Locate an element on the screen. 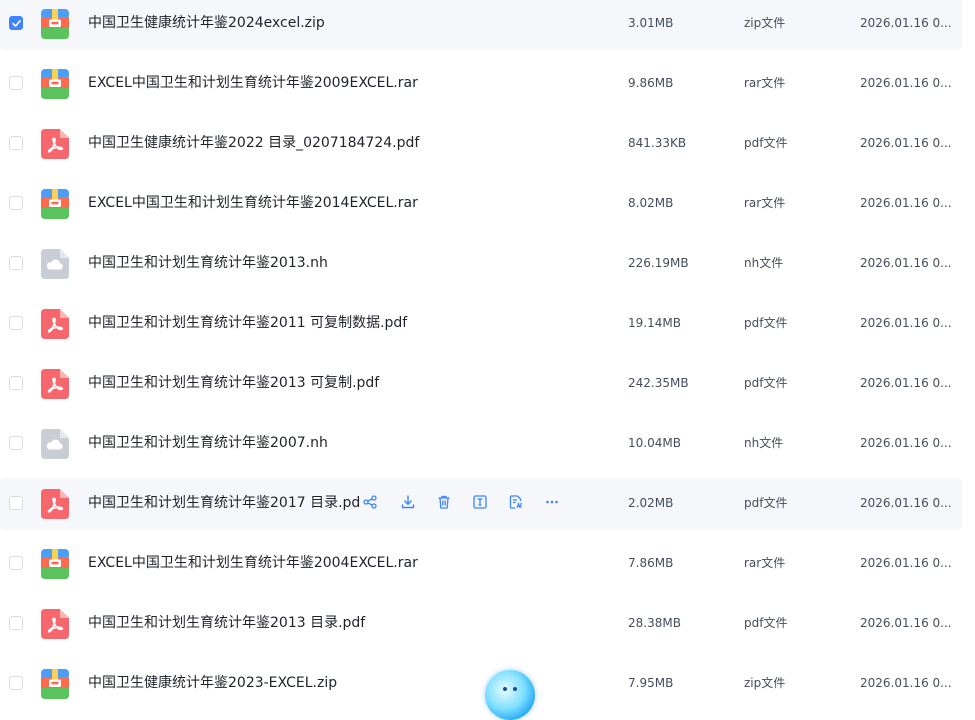 The width and height of the screenshot is (975, 720). file-size: 7.86MB is located at coordinates (651, 563).